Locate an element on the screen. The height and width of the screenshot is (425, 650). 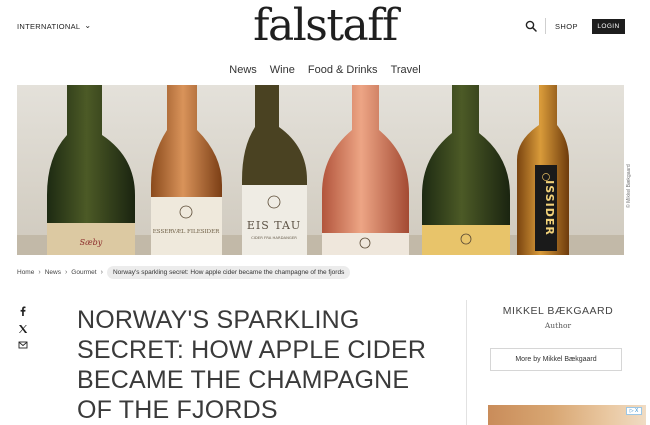
header-divider is located at coordinates (545, 26).